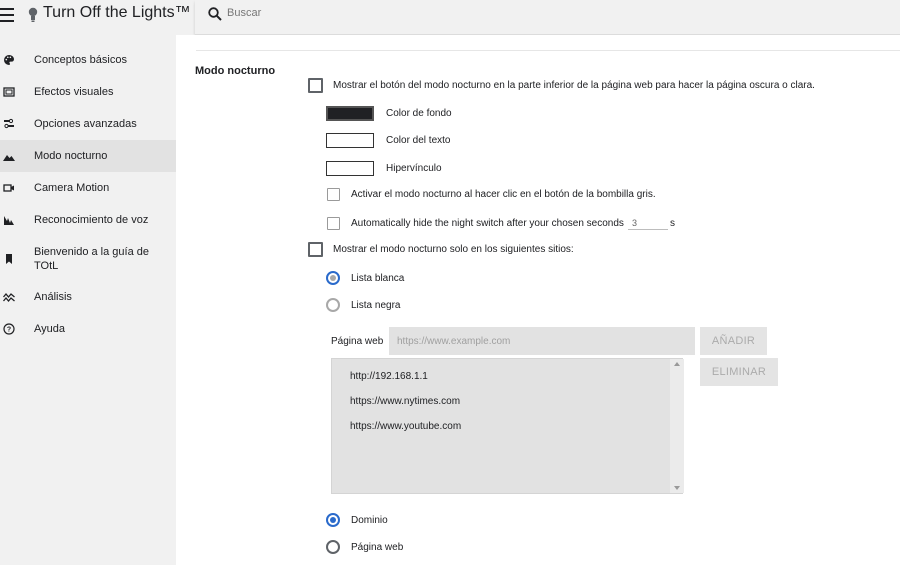  I want to click on voice-wave-icon, so click(9, 220).